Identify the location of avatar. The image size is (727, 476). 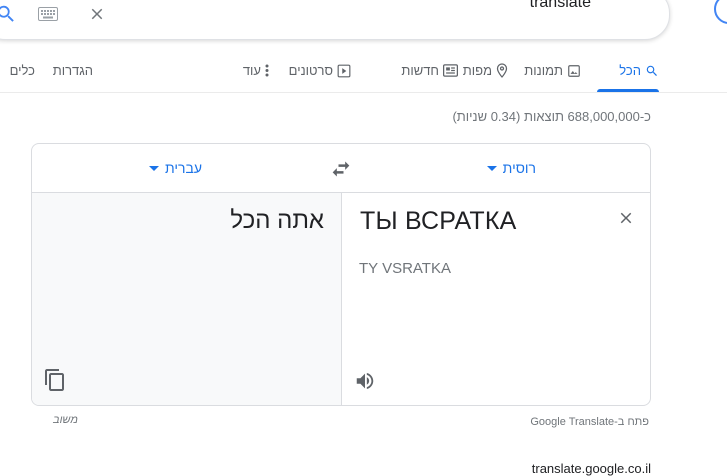
(720, 12).